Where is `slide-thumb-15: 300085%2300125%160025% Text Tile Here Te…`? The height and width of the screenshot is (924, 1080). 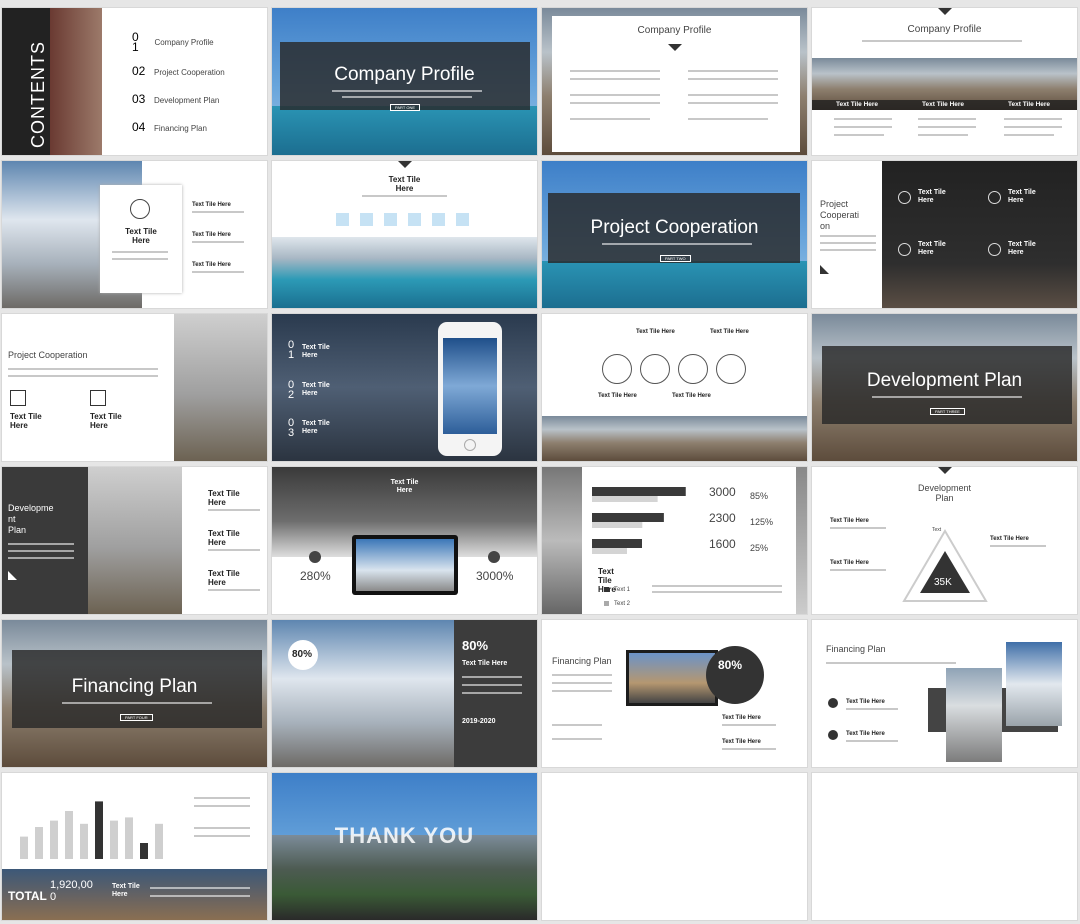 slide-thumb-15: 300085%2300125%160025% Text Tile Here Te… is located at coordinates (674, 540).